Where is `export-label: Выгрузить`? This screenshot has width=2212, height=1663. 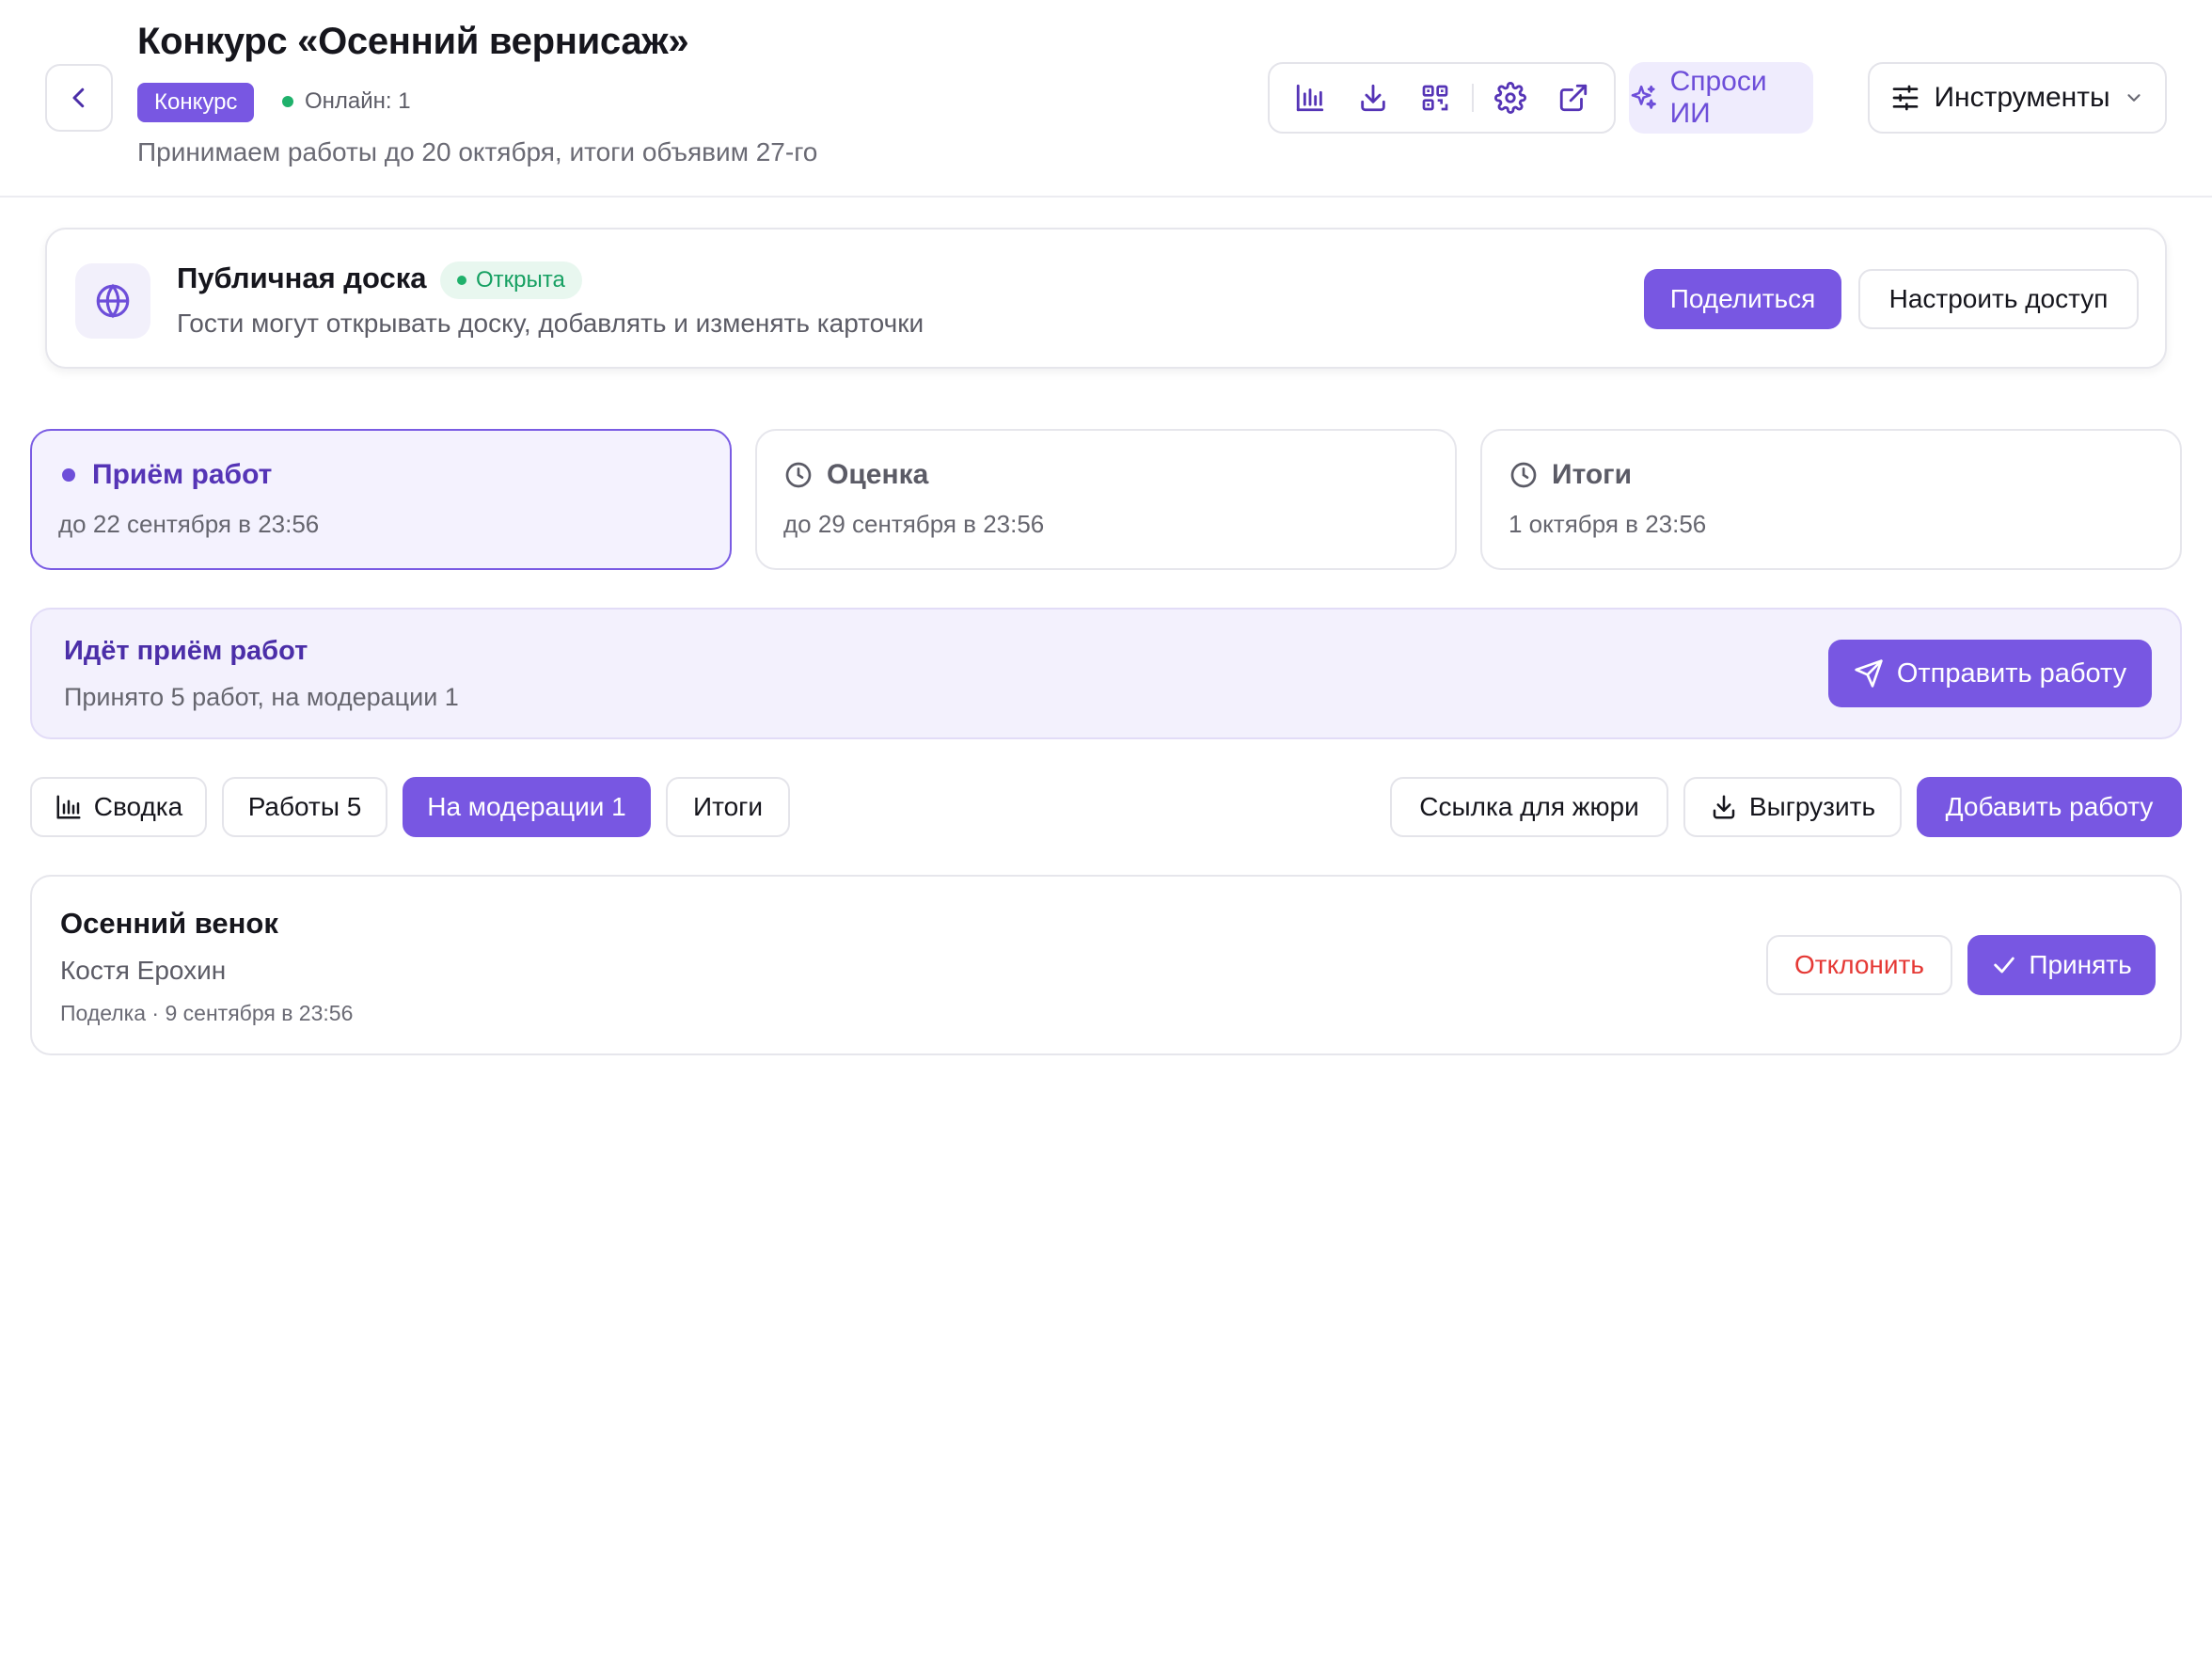
export-label: Выгрузить is located at coordinates (1812, 806).